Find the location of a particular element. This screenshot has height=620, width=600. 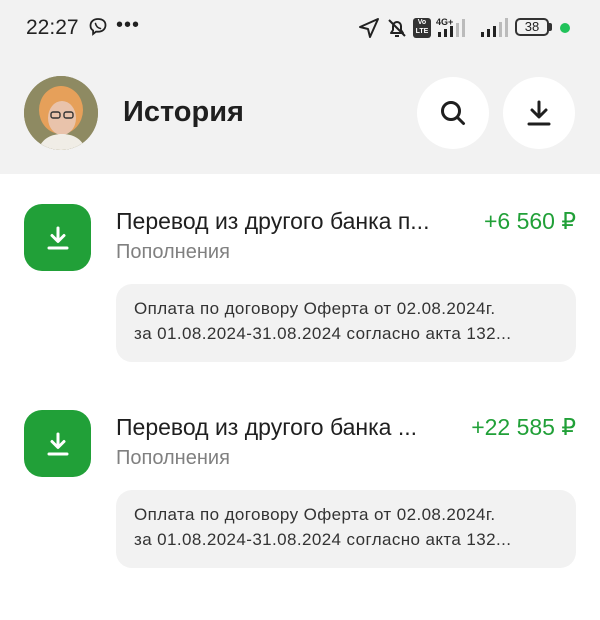

volte-icon: Vo LTE is located at coordinates (422, 28).